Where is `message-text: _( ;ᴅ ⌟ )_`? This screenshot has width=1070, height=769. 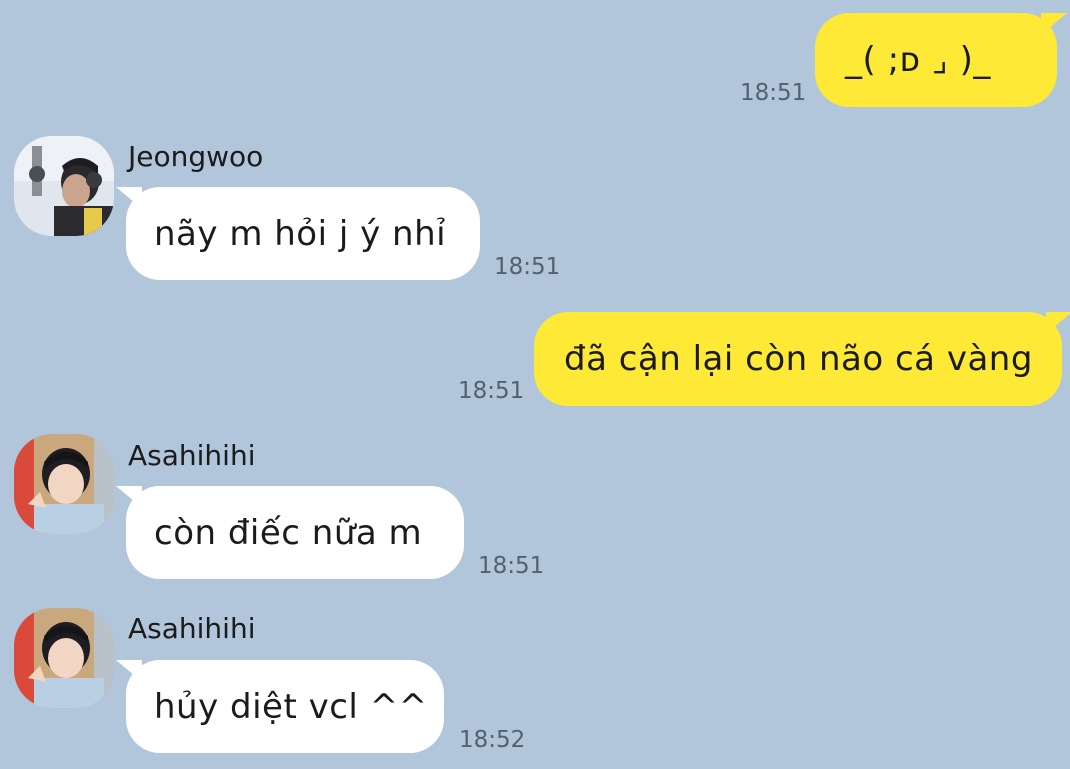
message-text: _( ;ᴅ ⌟ )_ is located at coordinates (918, 60).